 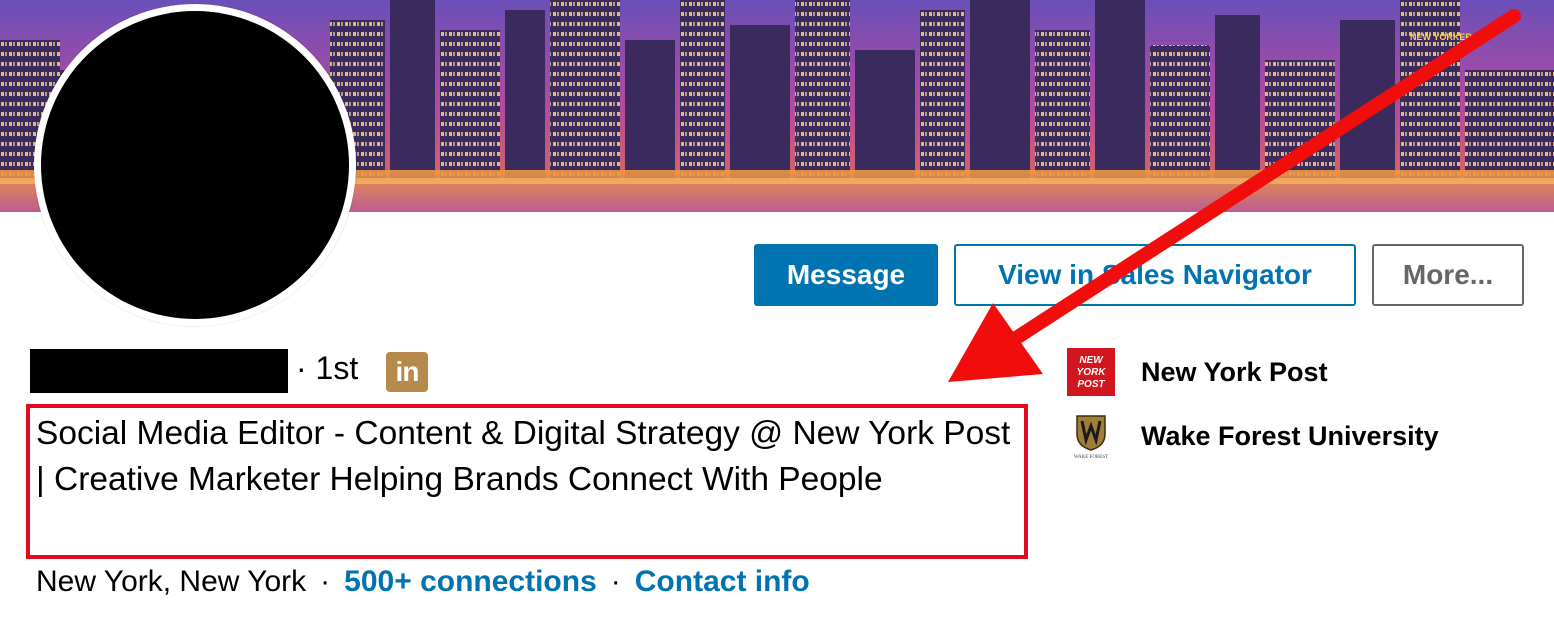 I want to click on svg-text: POST, so click(x=1091, y=384).